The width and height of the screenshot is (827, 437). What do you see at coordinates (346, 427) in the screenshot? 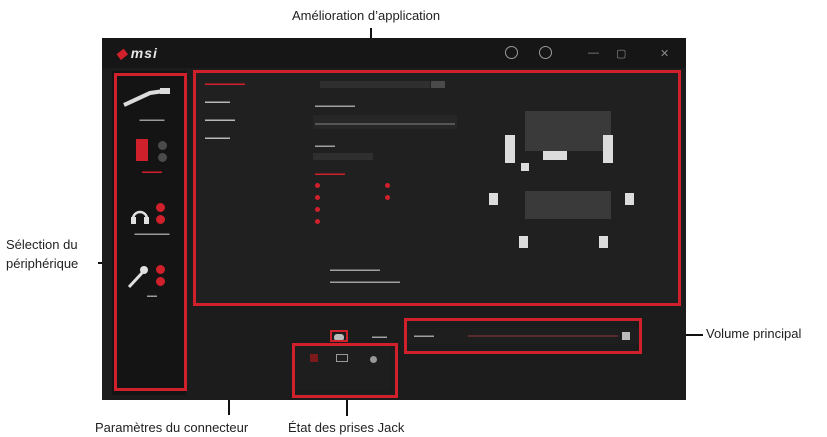
I see `jack-status-callout: État des prises Jack` at bounding box center [346, 427].